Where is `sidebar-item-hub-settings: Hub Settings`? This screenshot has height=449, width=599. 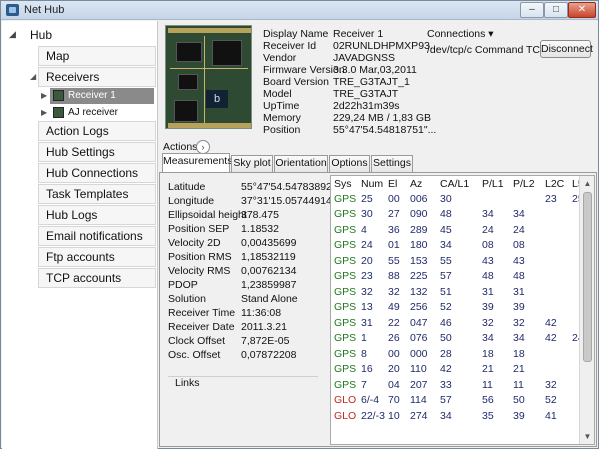
sidebar-item-hub-settings: Hub Settings is located at coordinates (97, 152).